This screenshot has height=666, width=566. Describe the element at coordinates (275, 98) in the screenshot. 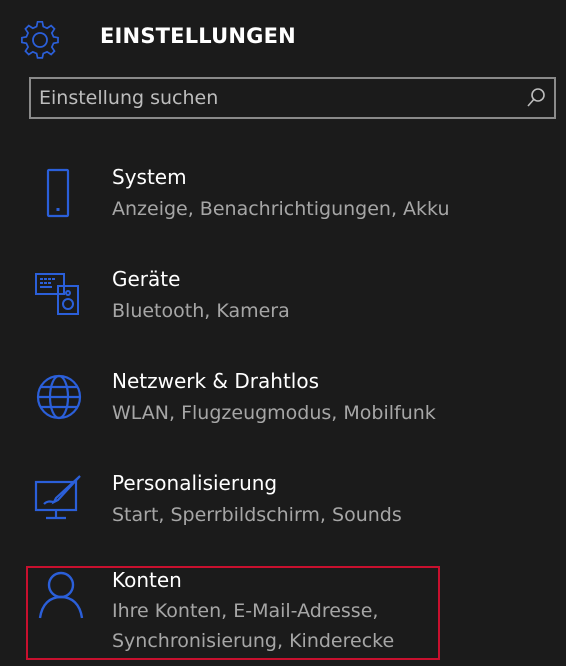

I see `search-input` at that location.